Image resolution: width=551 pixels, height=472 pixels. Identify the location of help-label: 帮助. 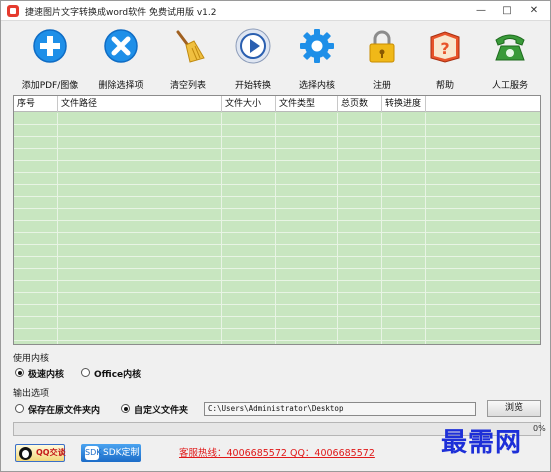
(444, 86).